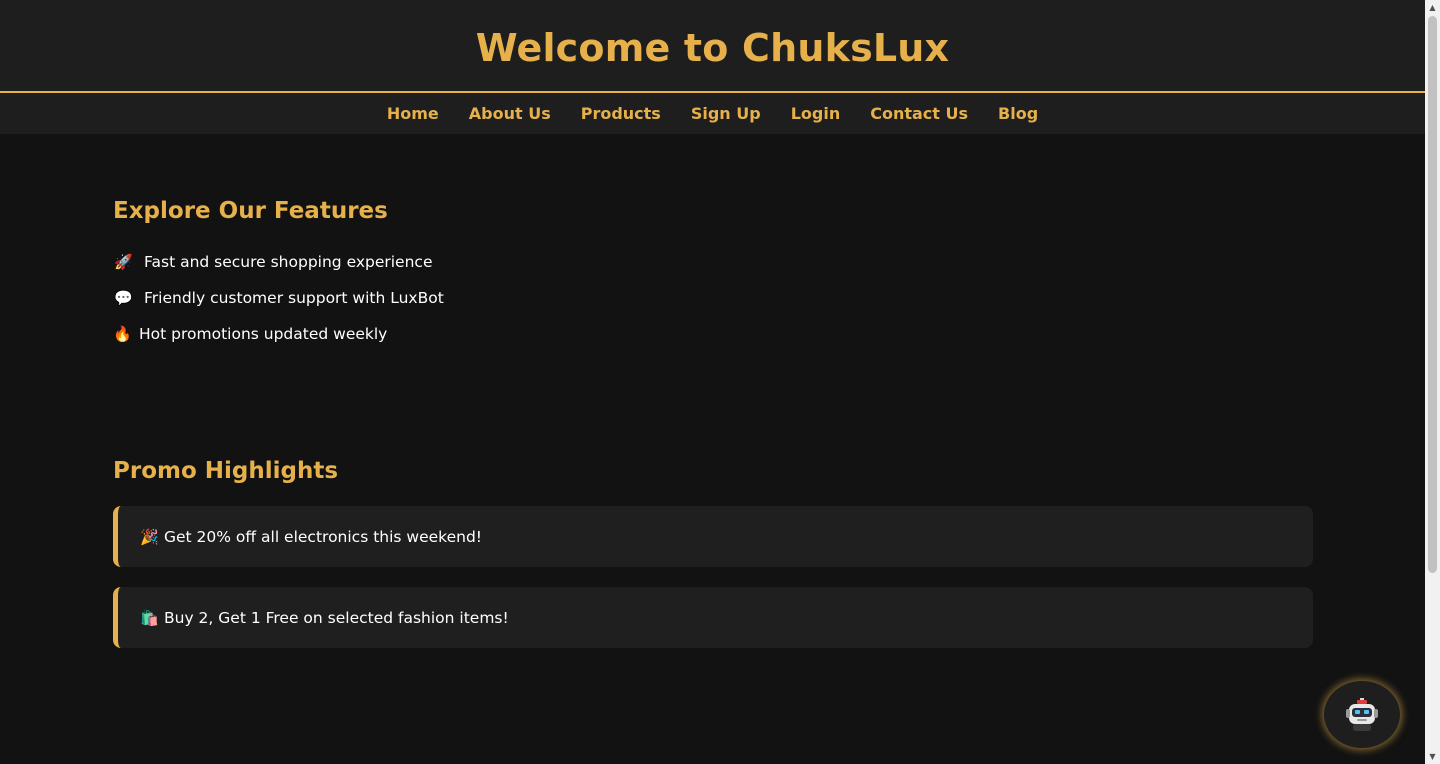 This screenshot has width=1440, height=764. I want to click on robot-icon, so click(1362, 714).